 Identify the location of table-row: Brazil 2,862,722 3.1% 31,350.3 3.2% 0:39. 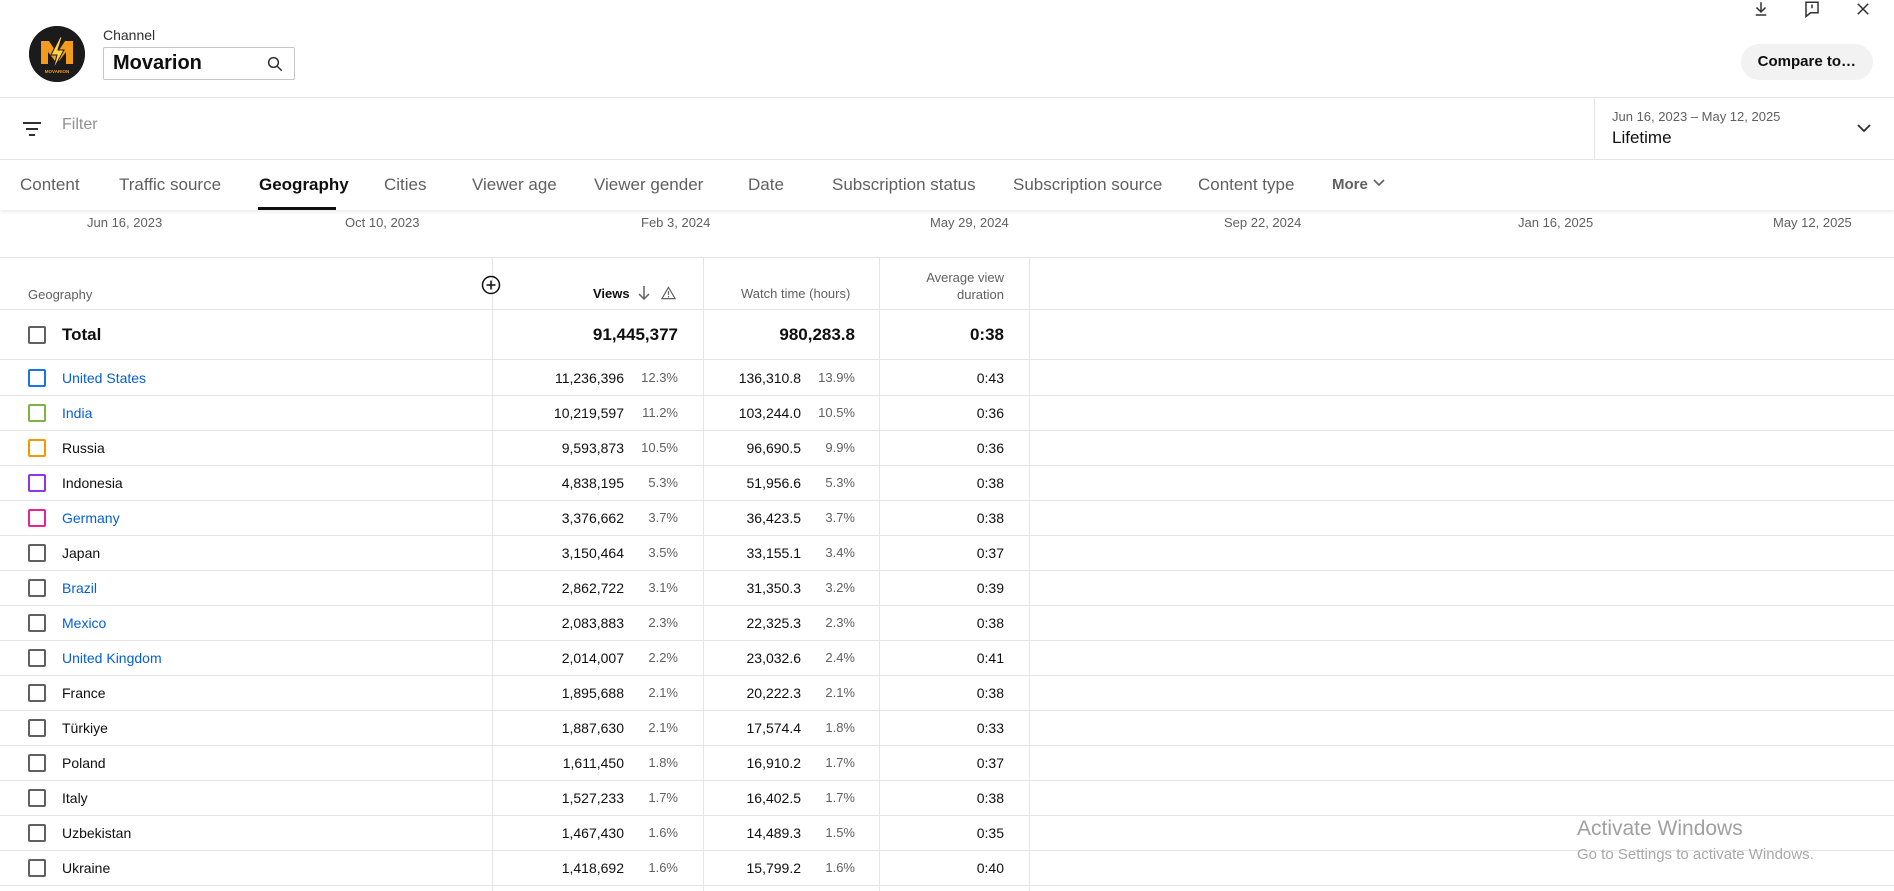
(947, 588).